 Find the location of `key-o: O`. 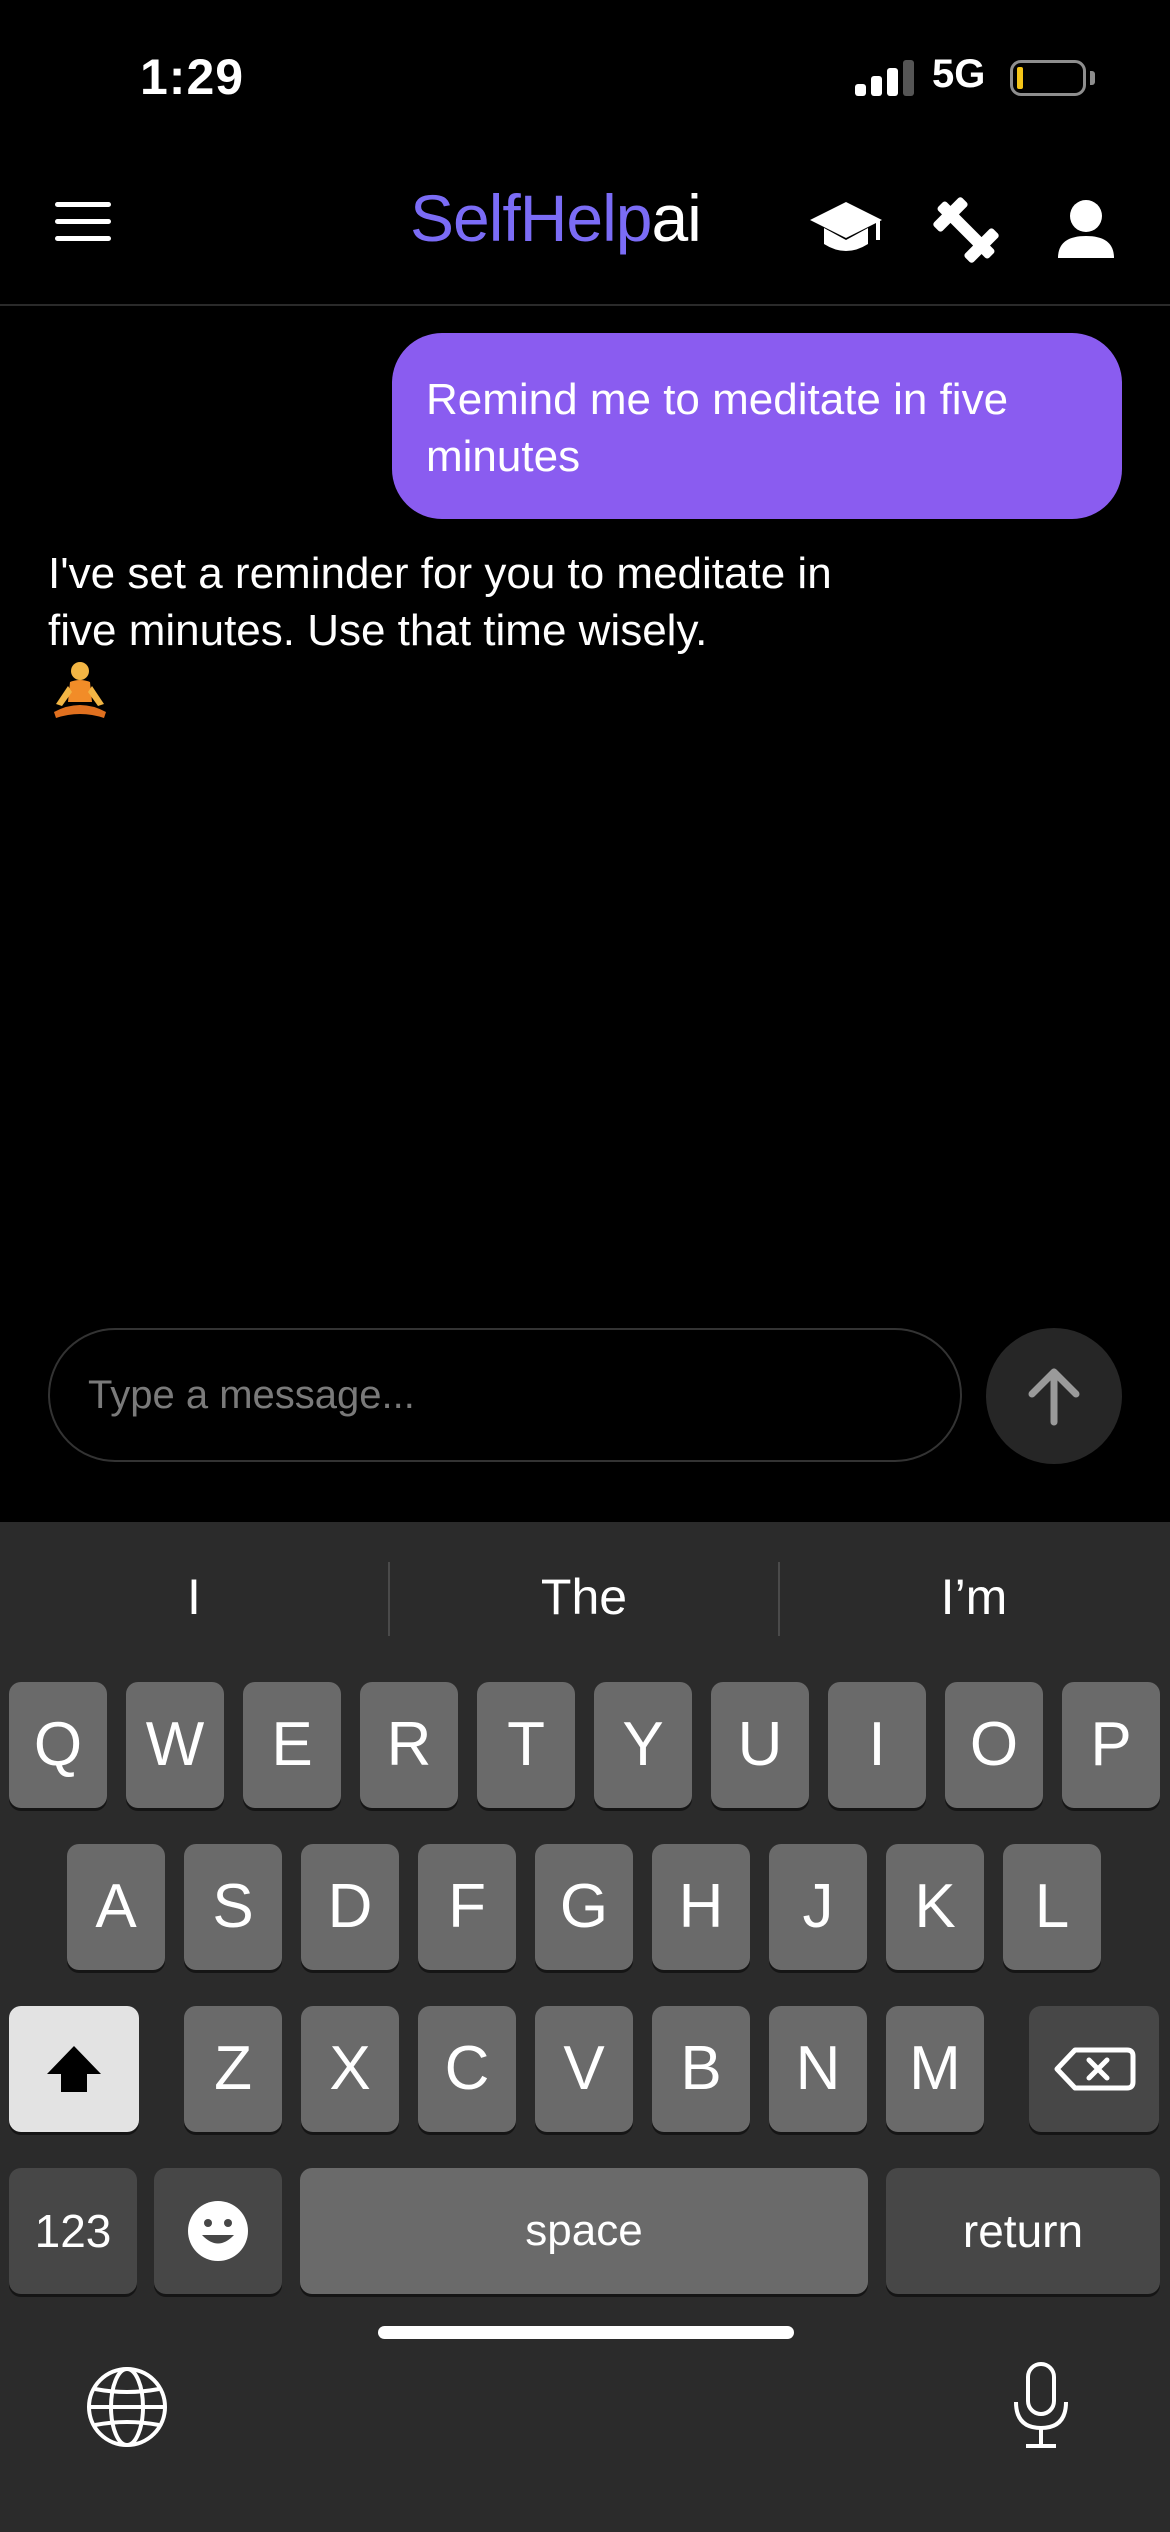

key-o: O is located at coordinates (994, 1745).